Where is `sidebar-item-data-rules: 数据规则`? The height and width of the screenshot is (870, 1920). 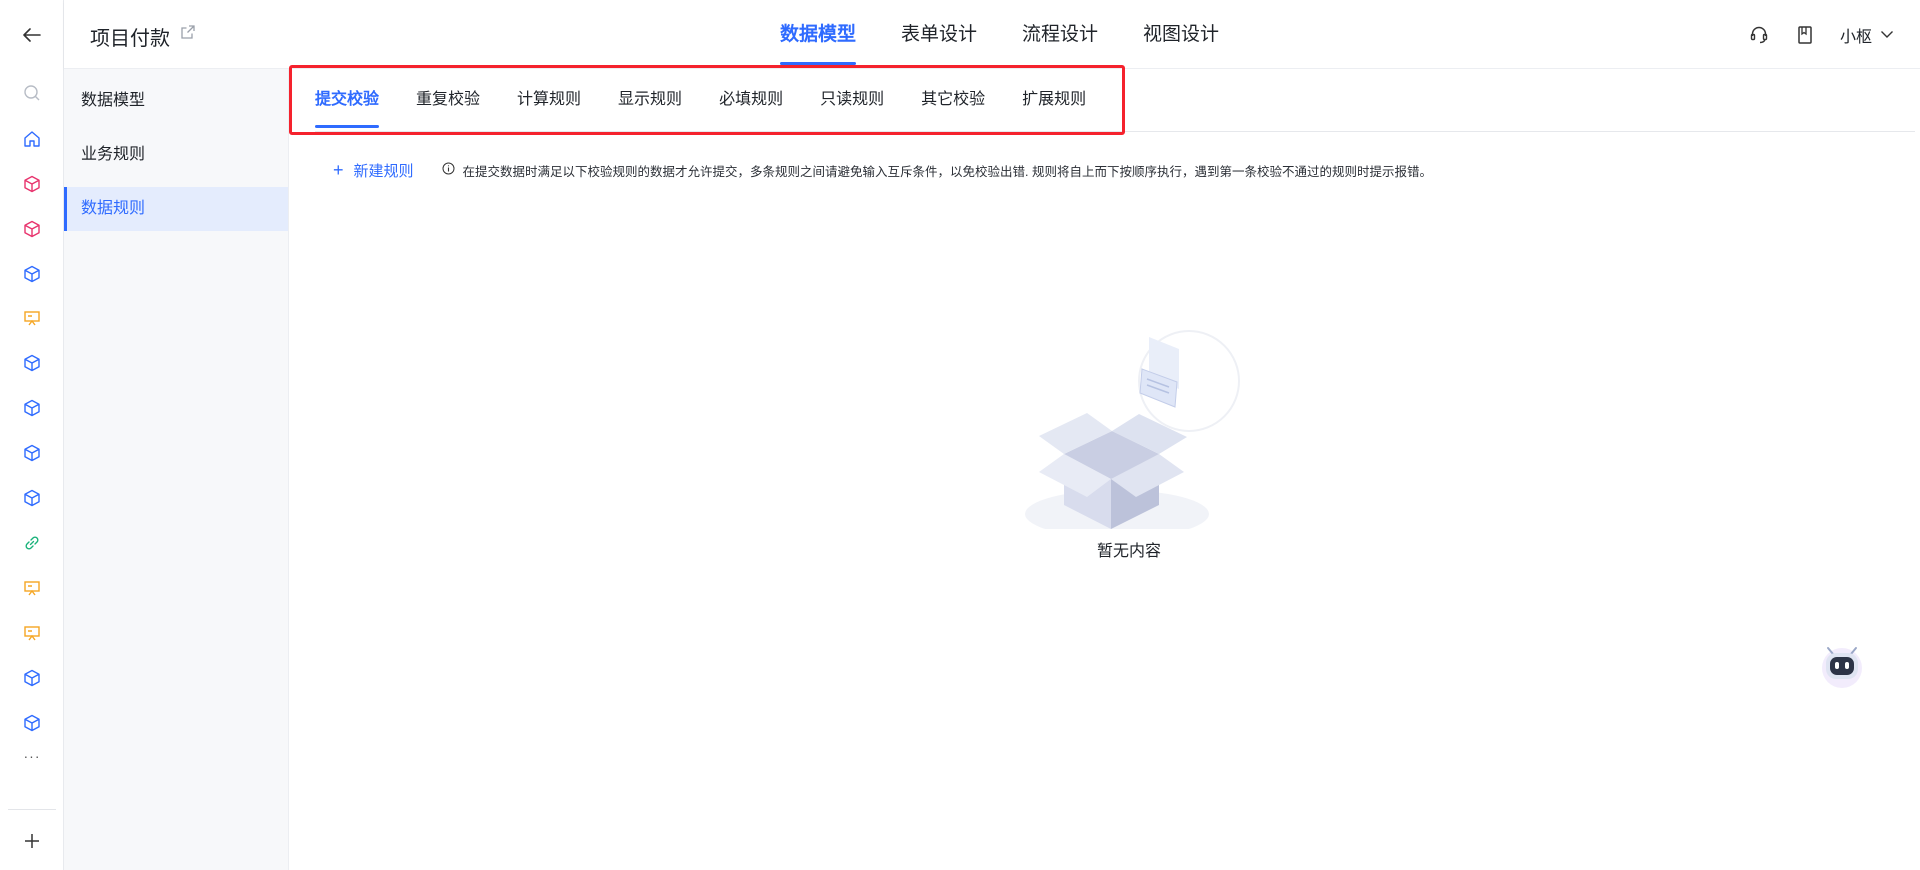
sidebar-item-data-rules: 数据规则 is located at coordinates (176, 209).